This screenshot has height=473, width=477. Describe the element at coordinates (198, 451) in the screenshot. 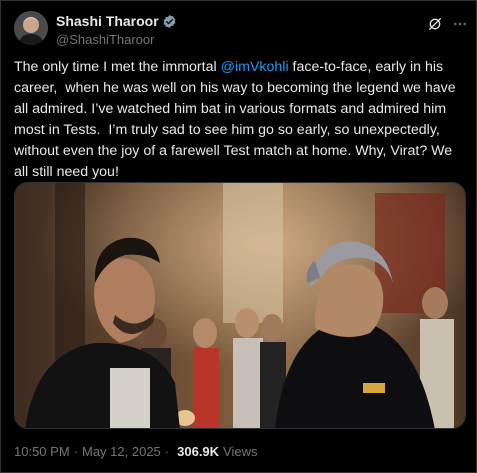

I see `views-count: 306.9K` at that location.